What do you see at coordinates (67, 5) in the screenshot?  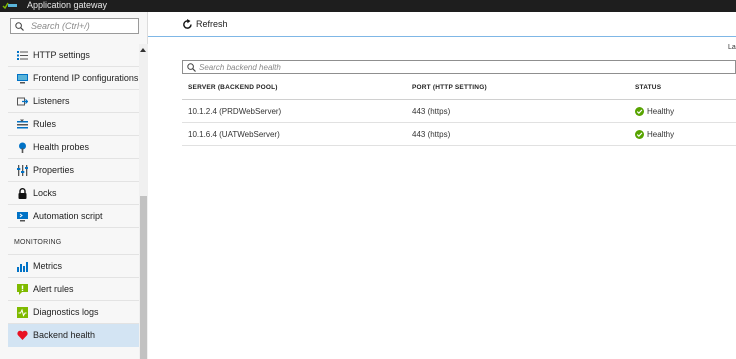 I see `app-title: Application gateway` at bounding box center [67, 5].